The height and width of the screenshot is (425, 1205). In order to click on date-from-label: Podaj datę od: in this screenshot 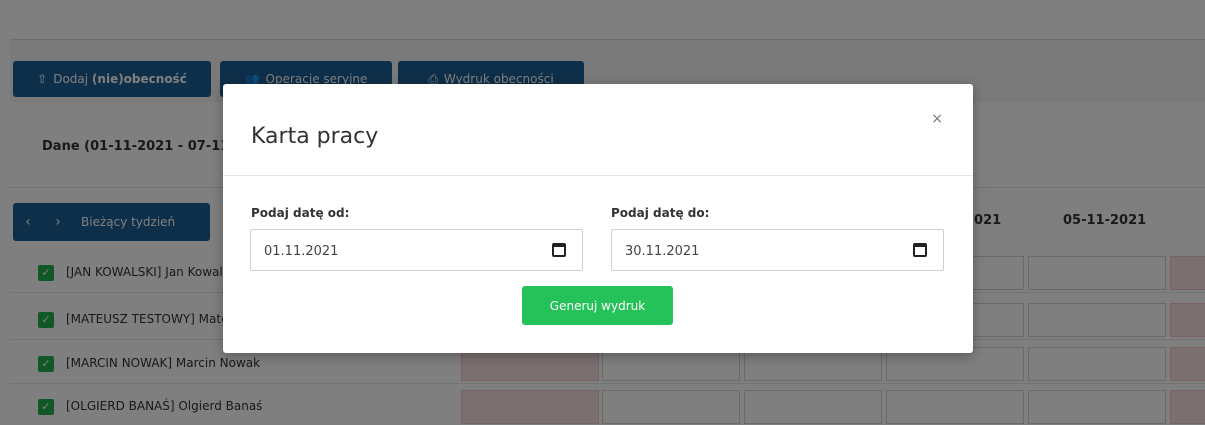, I will do `click(300, 213)`.